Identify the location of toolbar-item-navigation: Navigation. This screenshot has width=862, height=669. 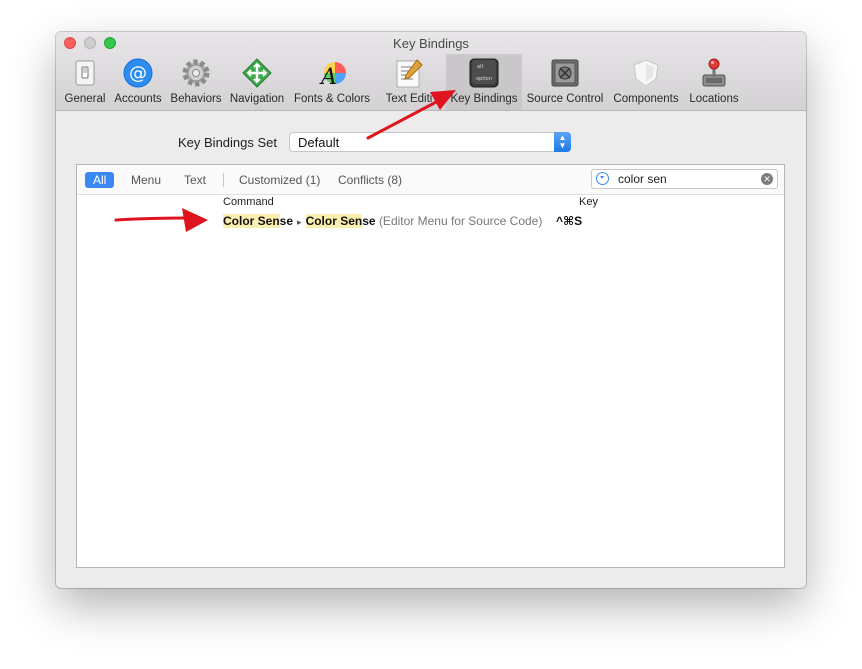
(257, 82).